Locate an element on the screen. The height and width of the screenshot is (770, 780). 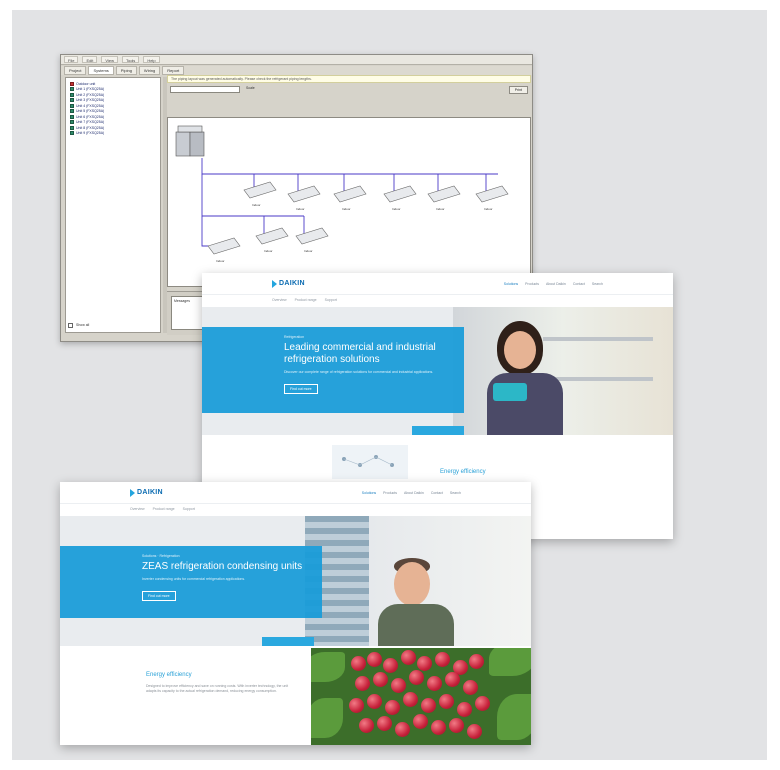
control-row: Scale Print is located at coordinates (349, 95).